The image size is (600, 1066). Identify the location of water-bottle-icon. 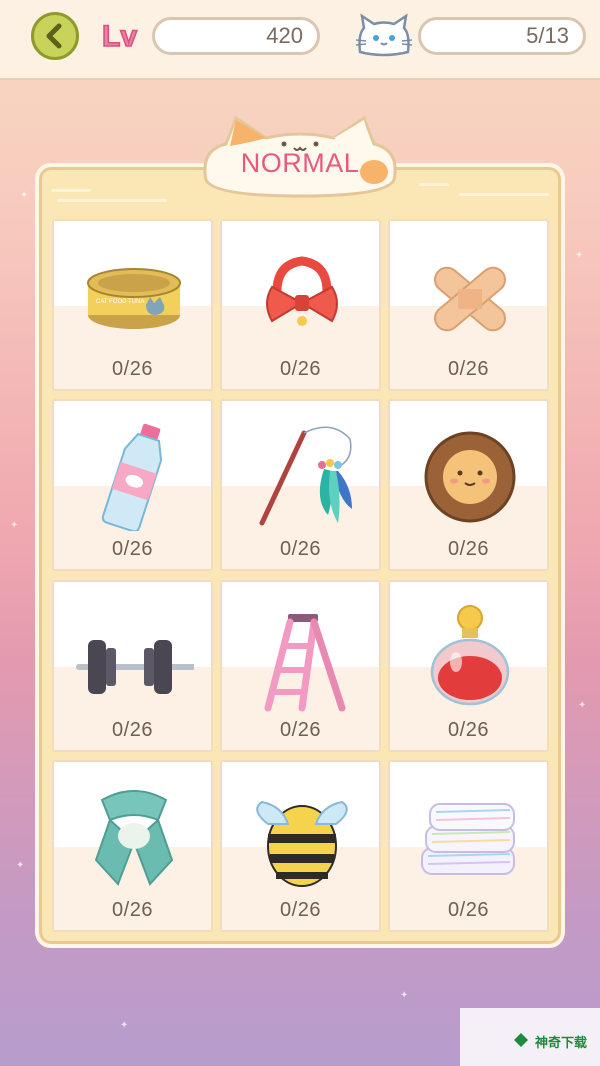
(132, 477).